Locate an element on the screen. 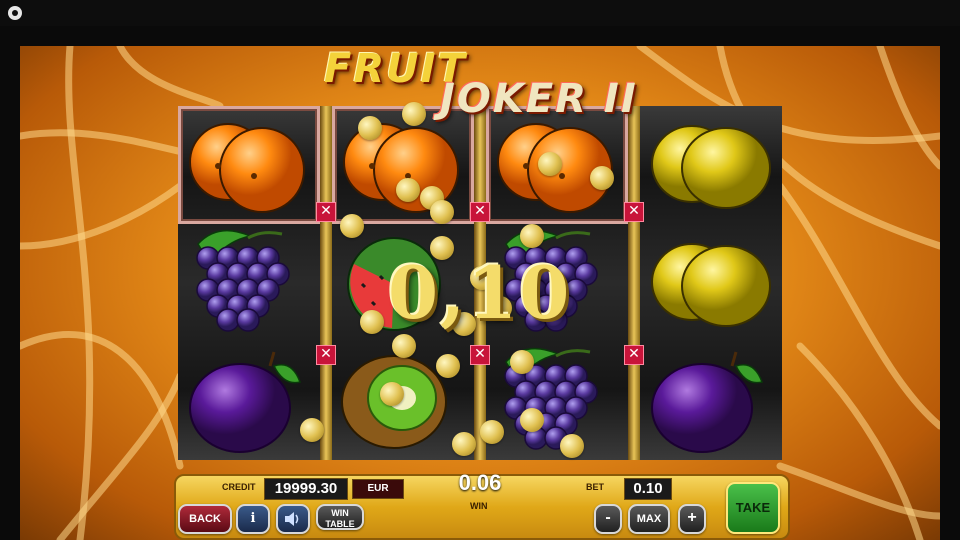  take-button: TAKE is located at coordinates (753, 508).